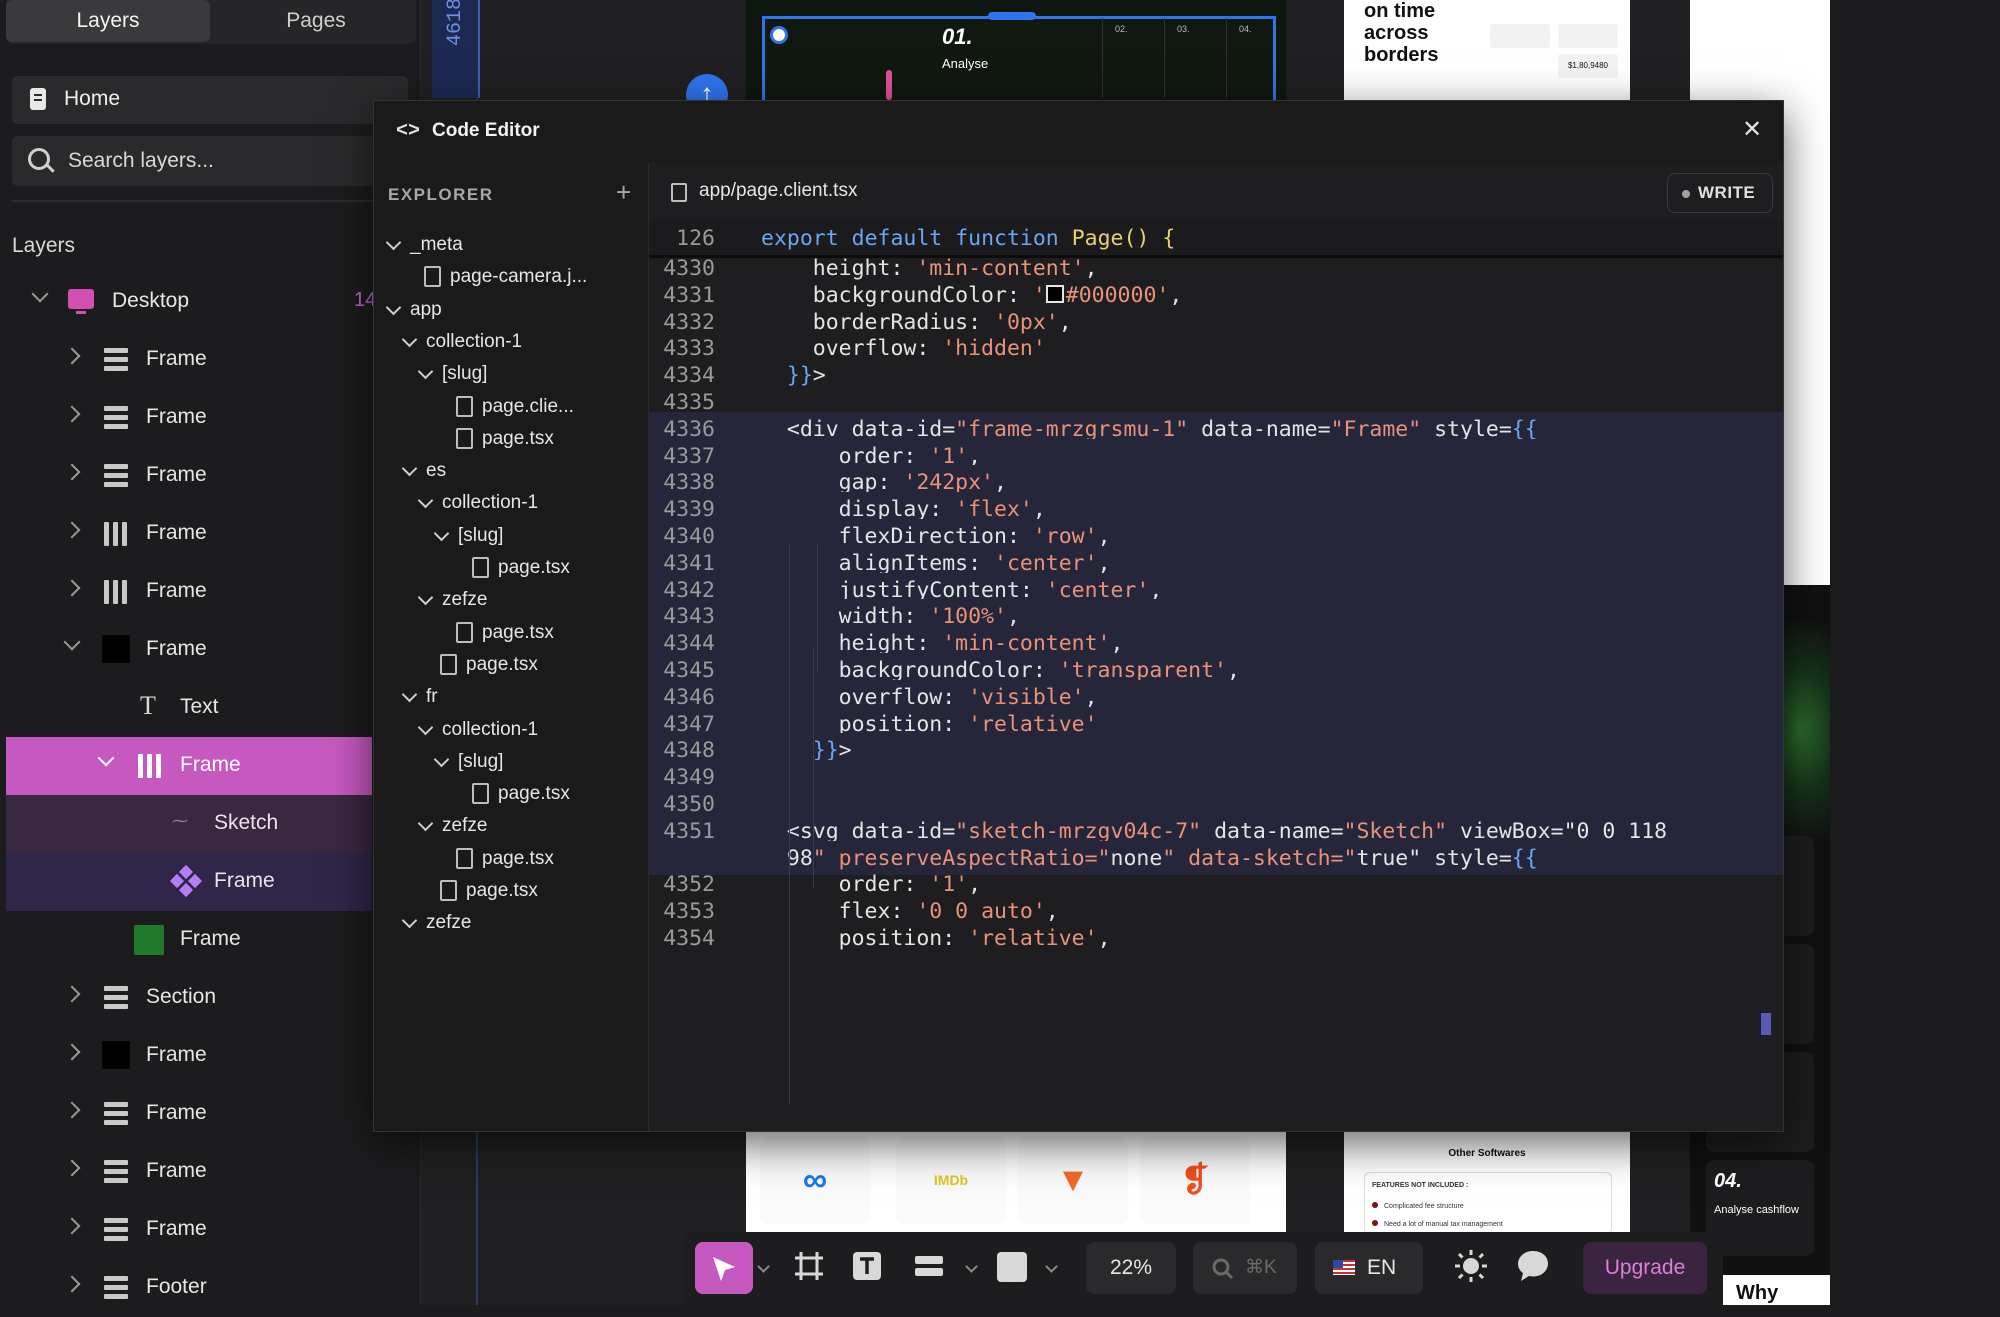 The image size is (2000, 1317). I want to click on text-icon: T, so click(148, 705).